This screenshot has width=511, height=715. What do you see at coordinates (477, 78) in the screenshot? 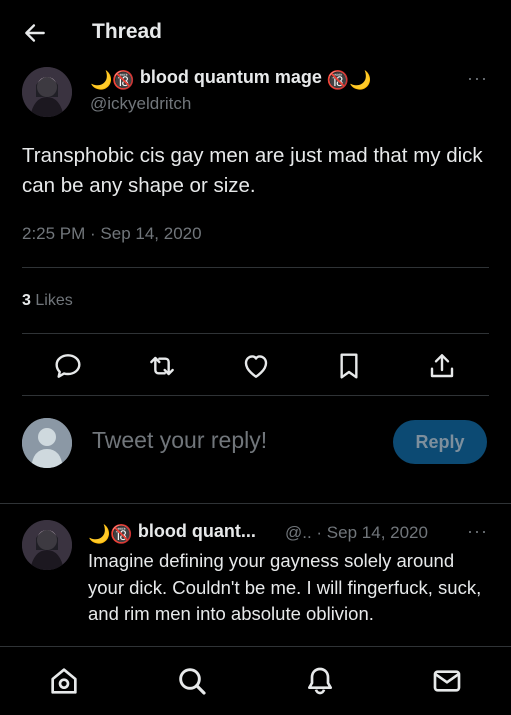
I see `more-options-icon: ···` at bounding box center [477, 78].